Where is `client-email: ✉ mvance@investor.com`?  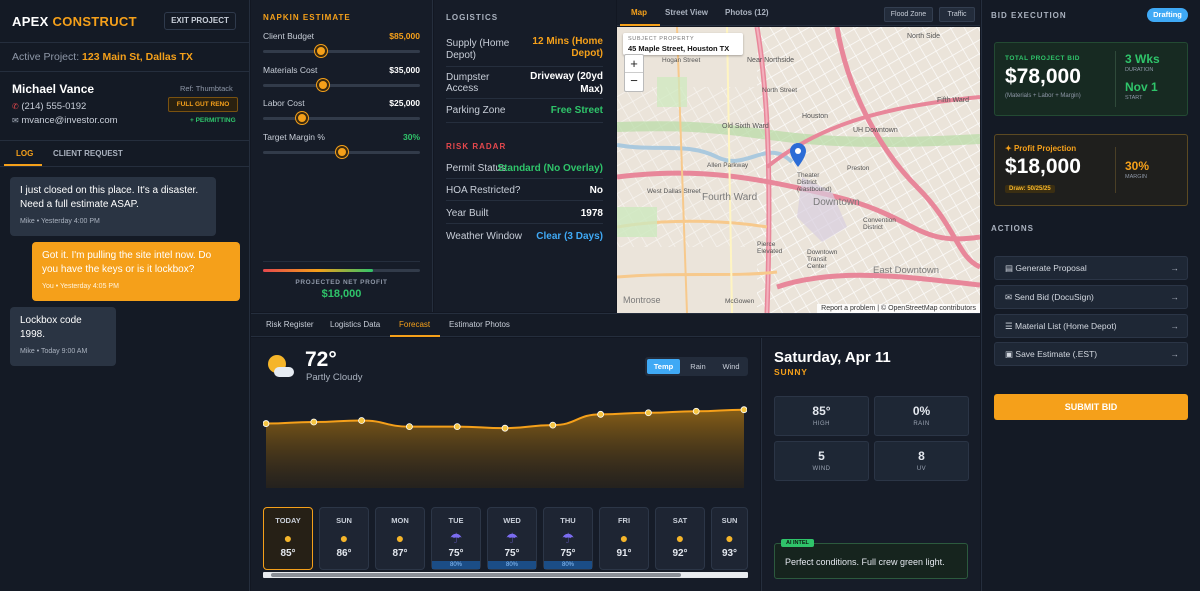 client-email: ✉ mvance@investor.com is located at coordinates (65, 120).